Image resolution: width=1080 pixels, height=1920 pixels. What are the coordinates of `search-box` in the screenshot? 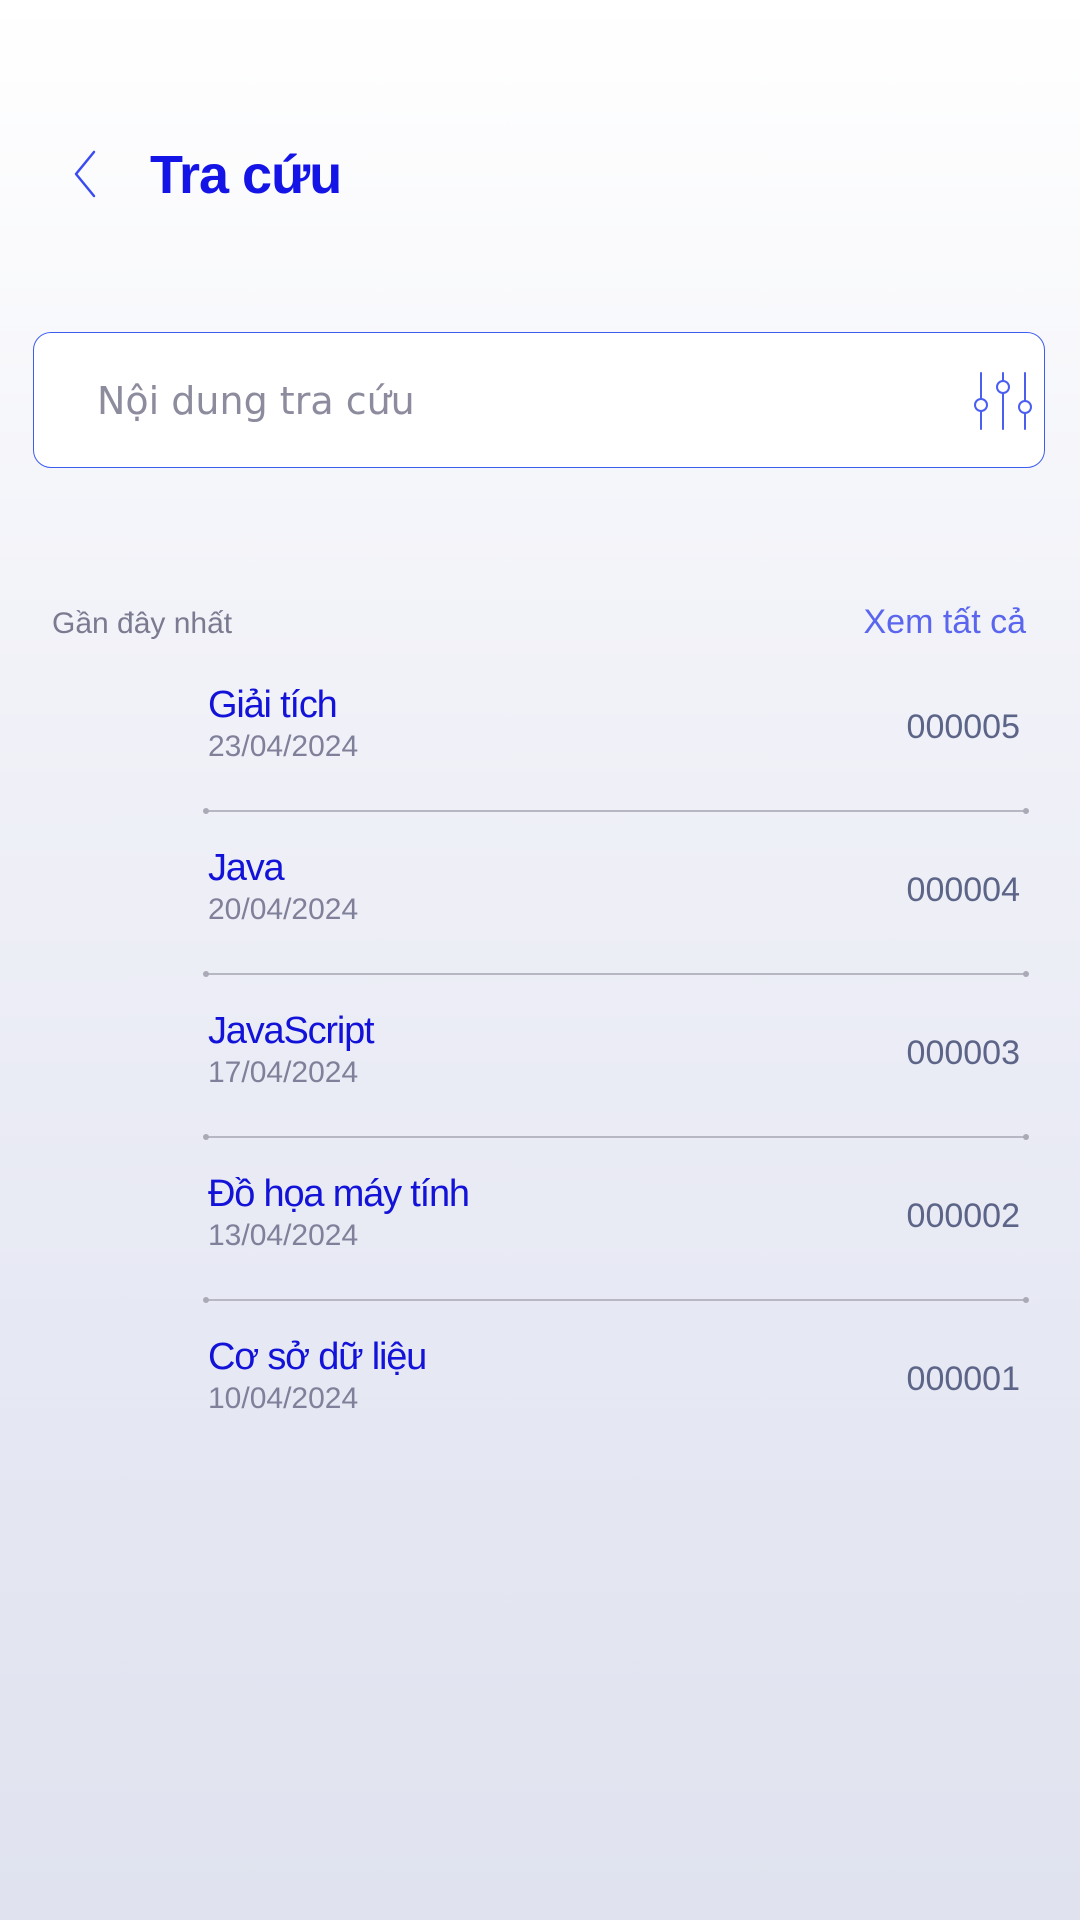 It's located at (539, 400).